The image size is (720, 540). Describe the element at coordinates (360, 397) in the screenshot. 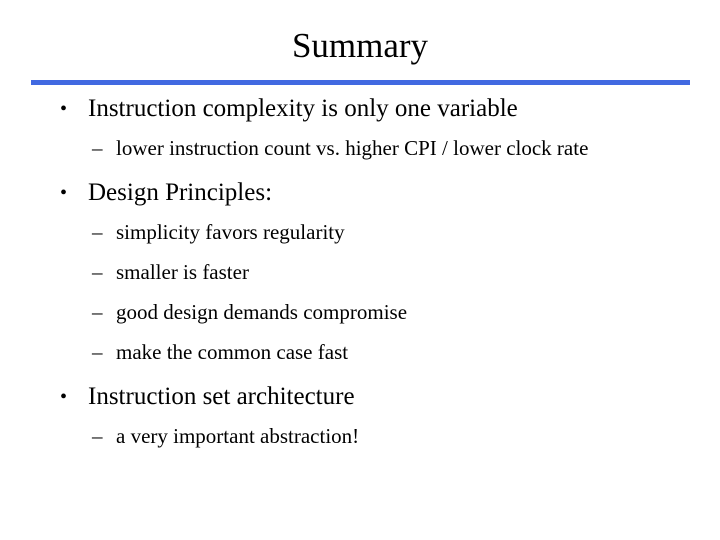

I see `bullet-level1: • Instruction set architecture` at that location.